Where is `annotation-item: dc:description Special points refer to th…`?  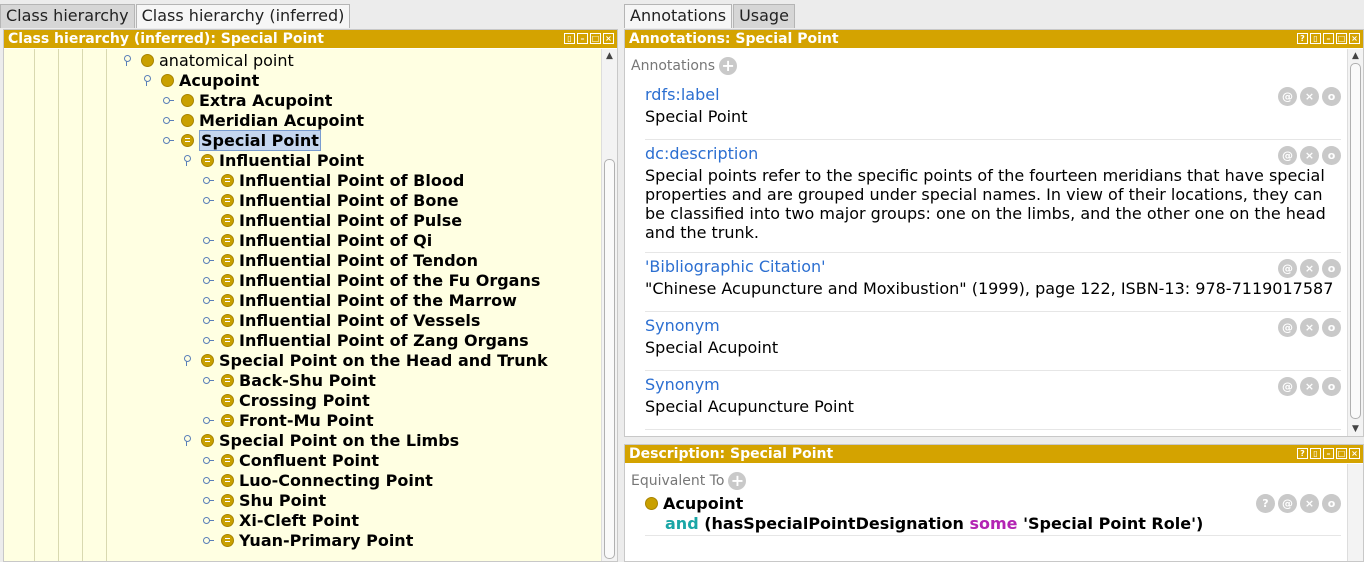
annotation-item: dc:description Special points refer to th… is located at coordinates (993, 198).